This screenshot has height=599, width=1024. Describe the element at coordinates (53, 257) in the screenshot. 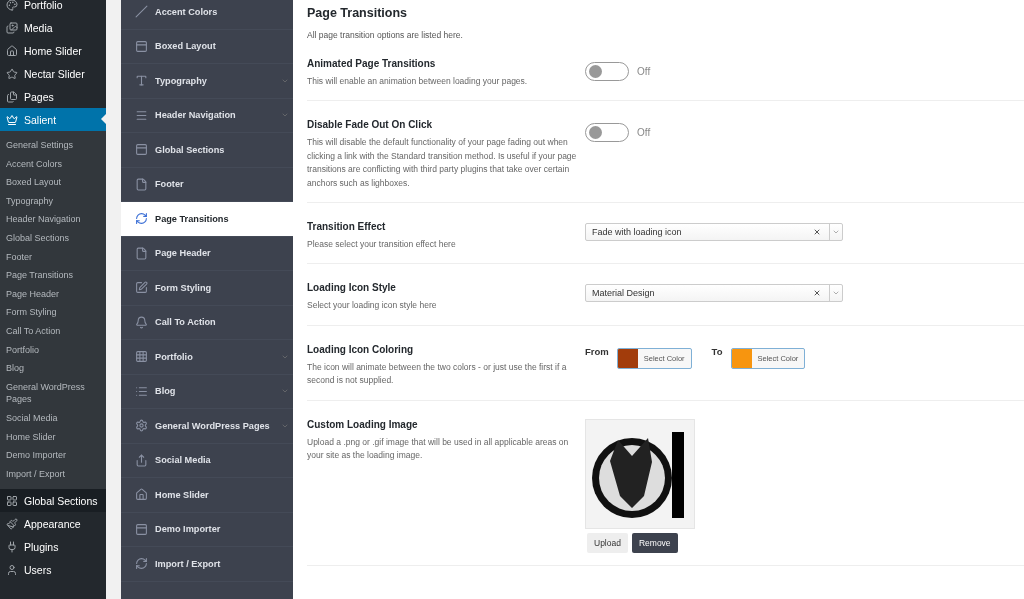

I see `submenu-item: Footer` at that location.